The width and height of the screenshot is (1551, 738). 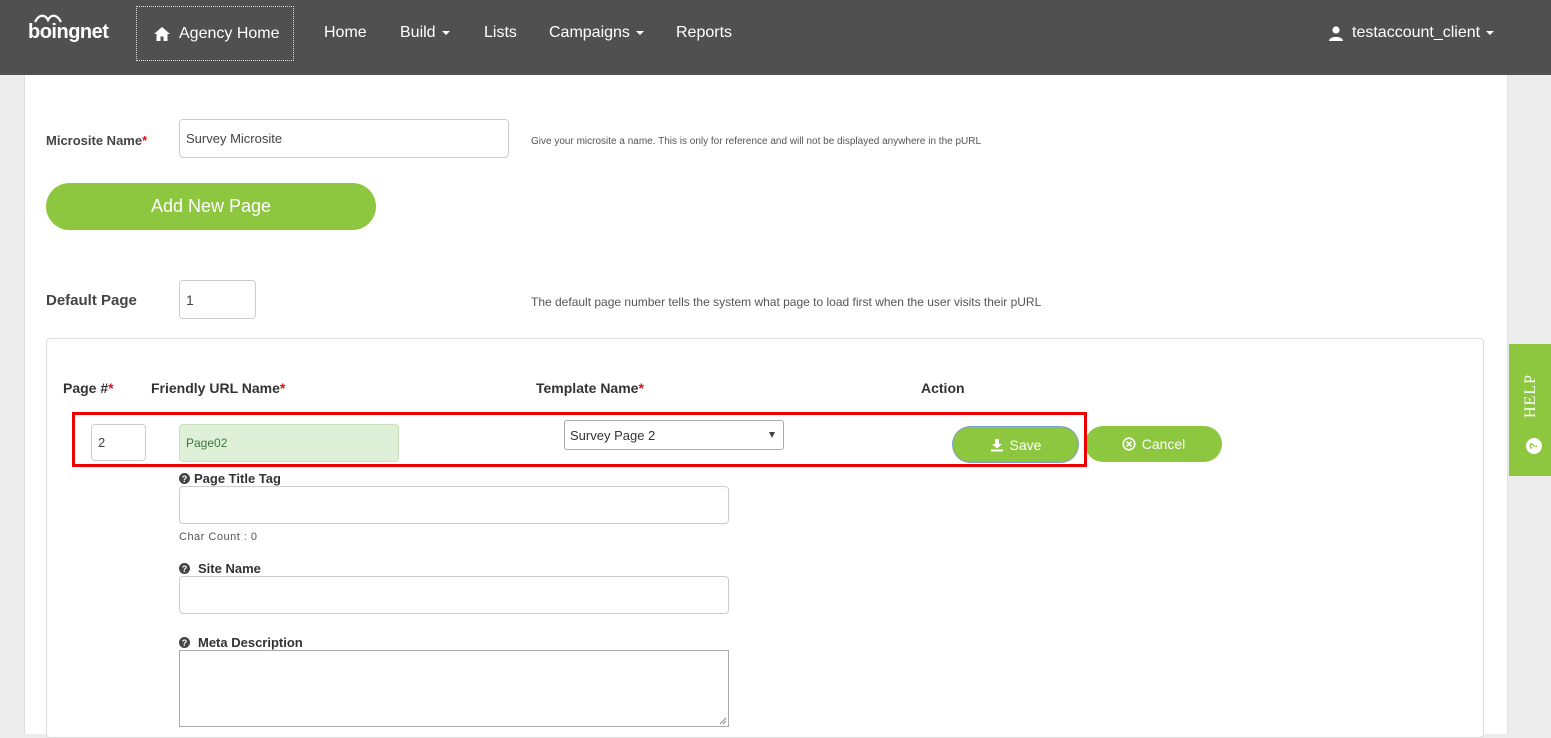 What do you see at coordinates (91, 300) in the screenshot?
I see `default-page-label: Default Page` at bounding box center [91, 300].